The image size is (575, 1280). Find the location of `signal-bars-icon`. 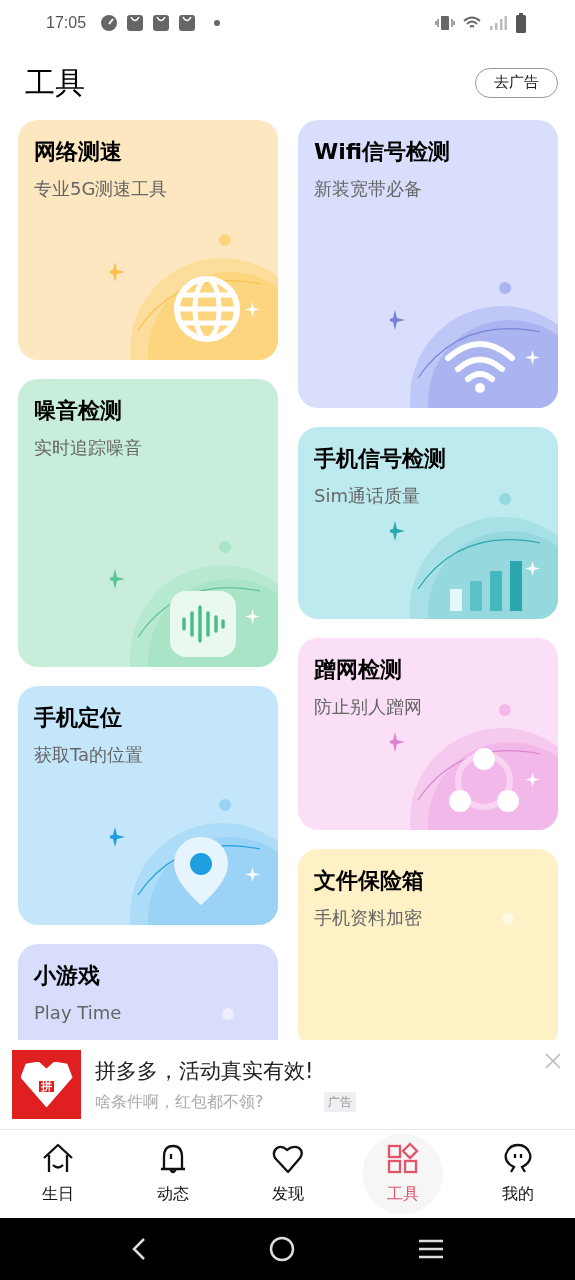

signal-bars-icon is located at coordinates (486, 586).